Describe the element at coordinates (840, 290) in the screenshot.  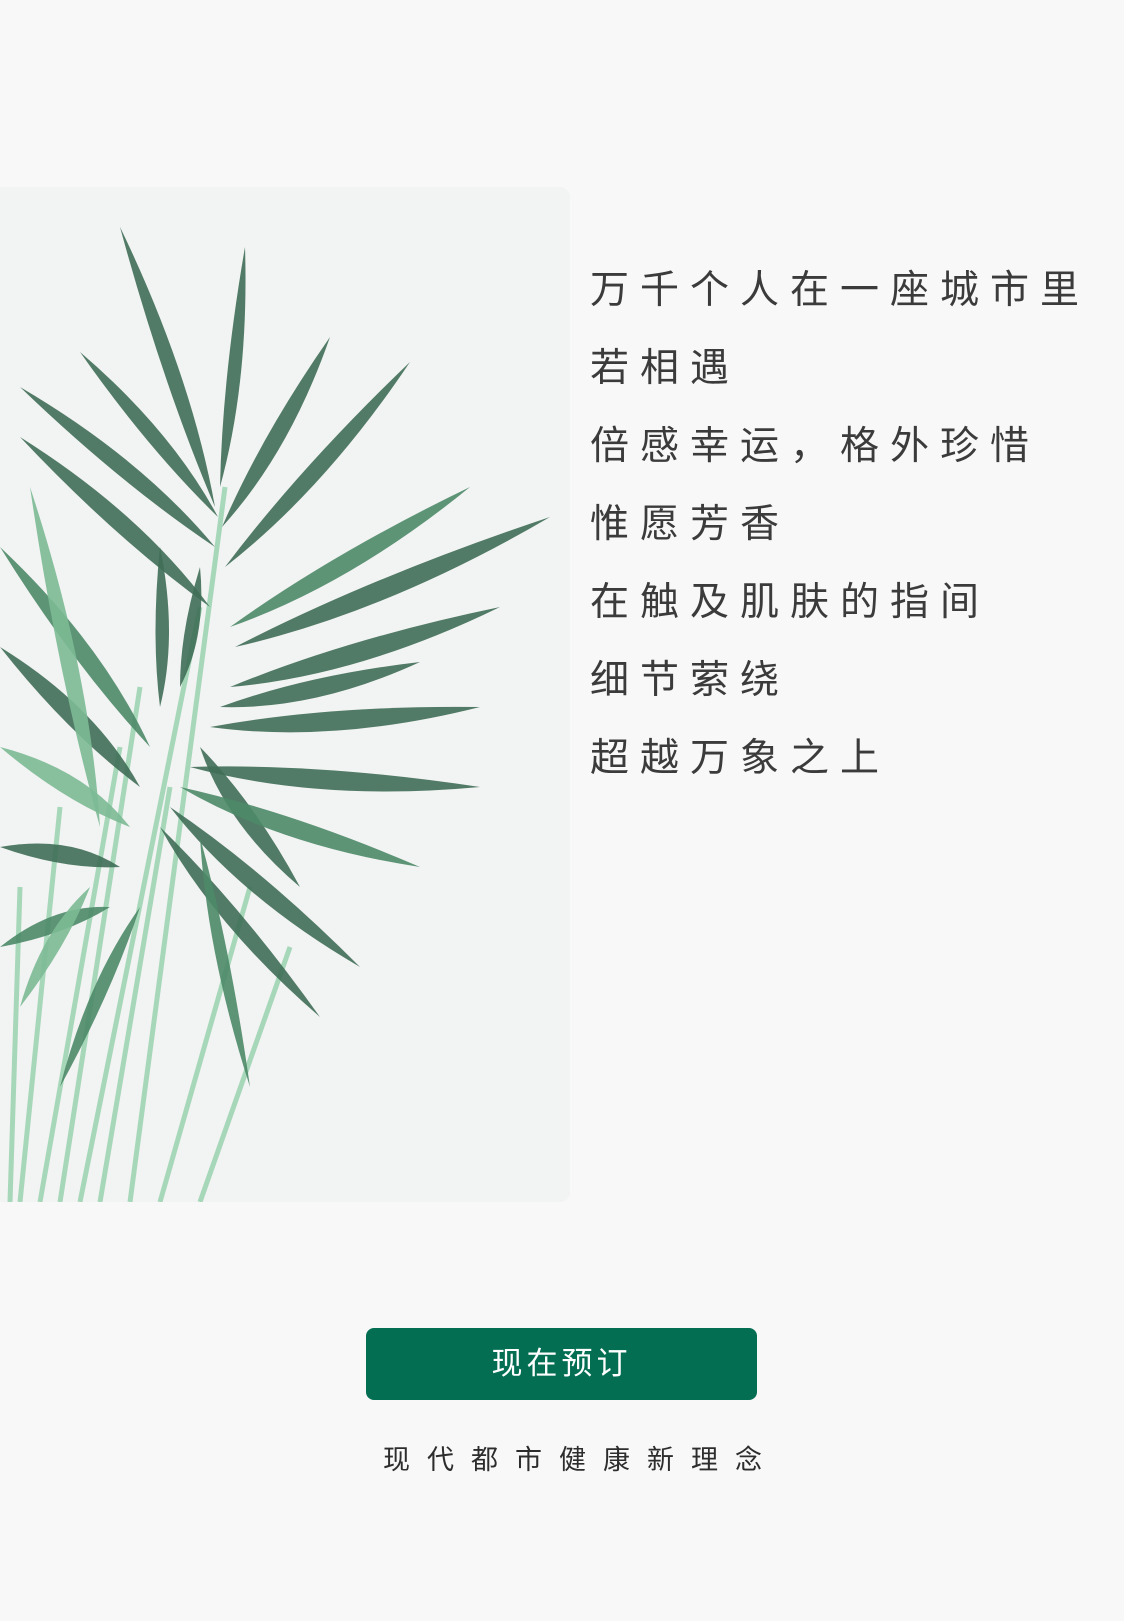
I see `poem-line: 万千个人在一座城市里` at that location.